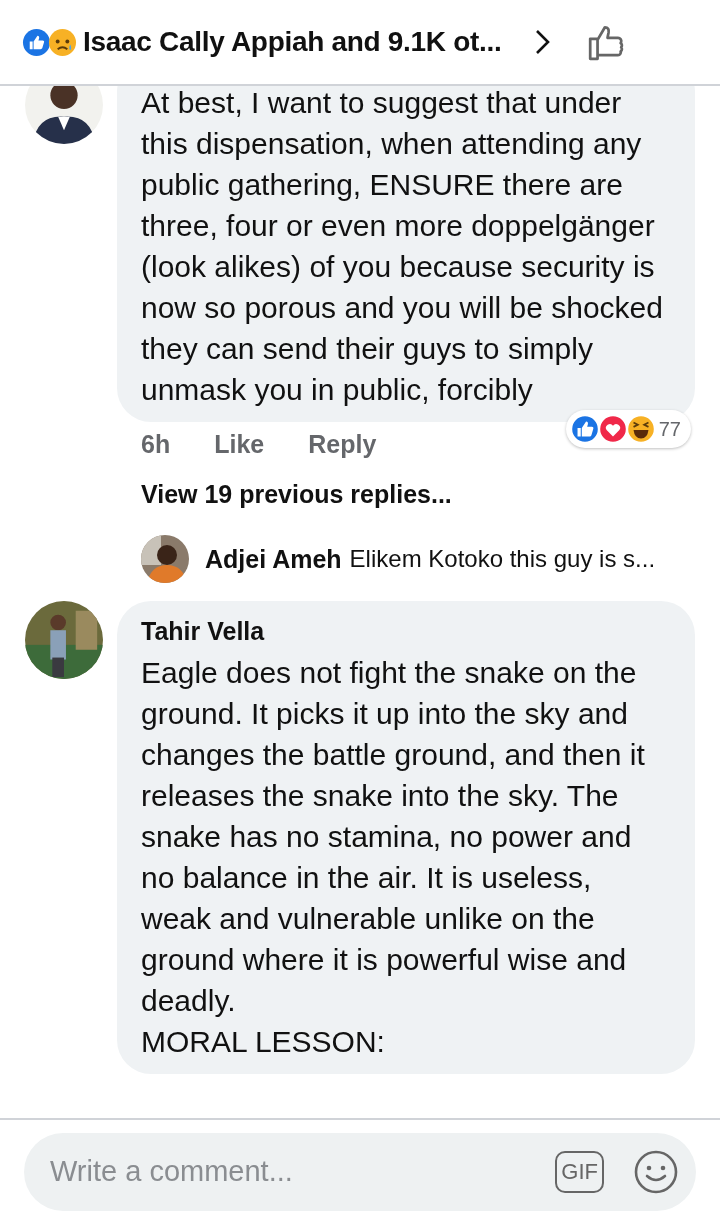 Image resolution: width=720 pixels, height=1223 pixels. What do you see at coordinates (156, 444) in the screenshot?
I see `comment-time: 6h` at bounding box center [156, 444].